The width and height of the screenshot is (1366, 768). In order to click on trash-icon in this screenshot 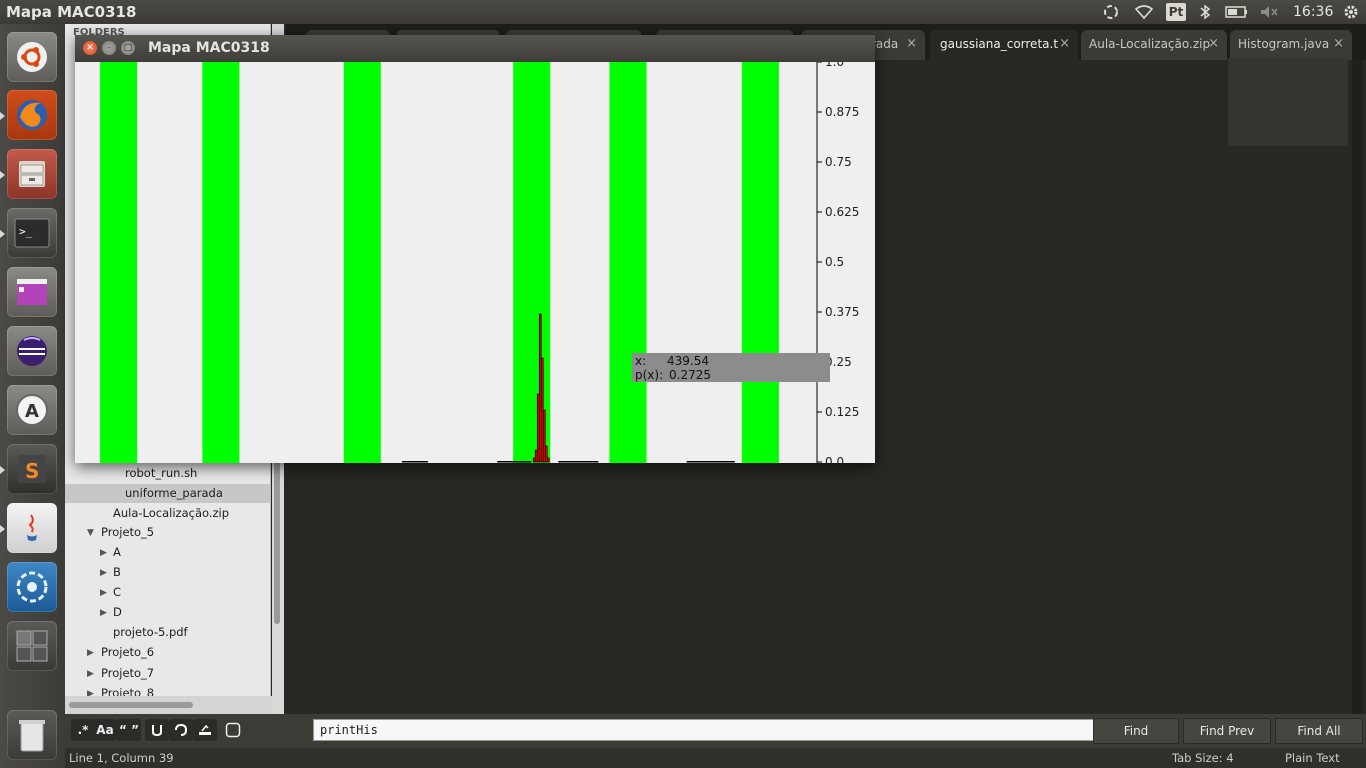, I will do `click(32, 735)`.